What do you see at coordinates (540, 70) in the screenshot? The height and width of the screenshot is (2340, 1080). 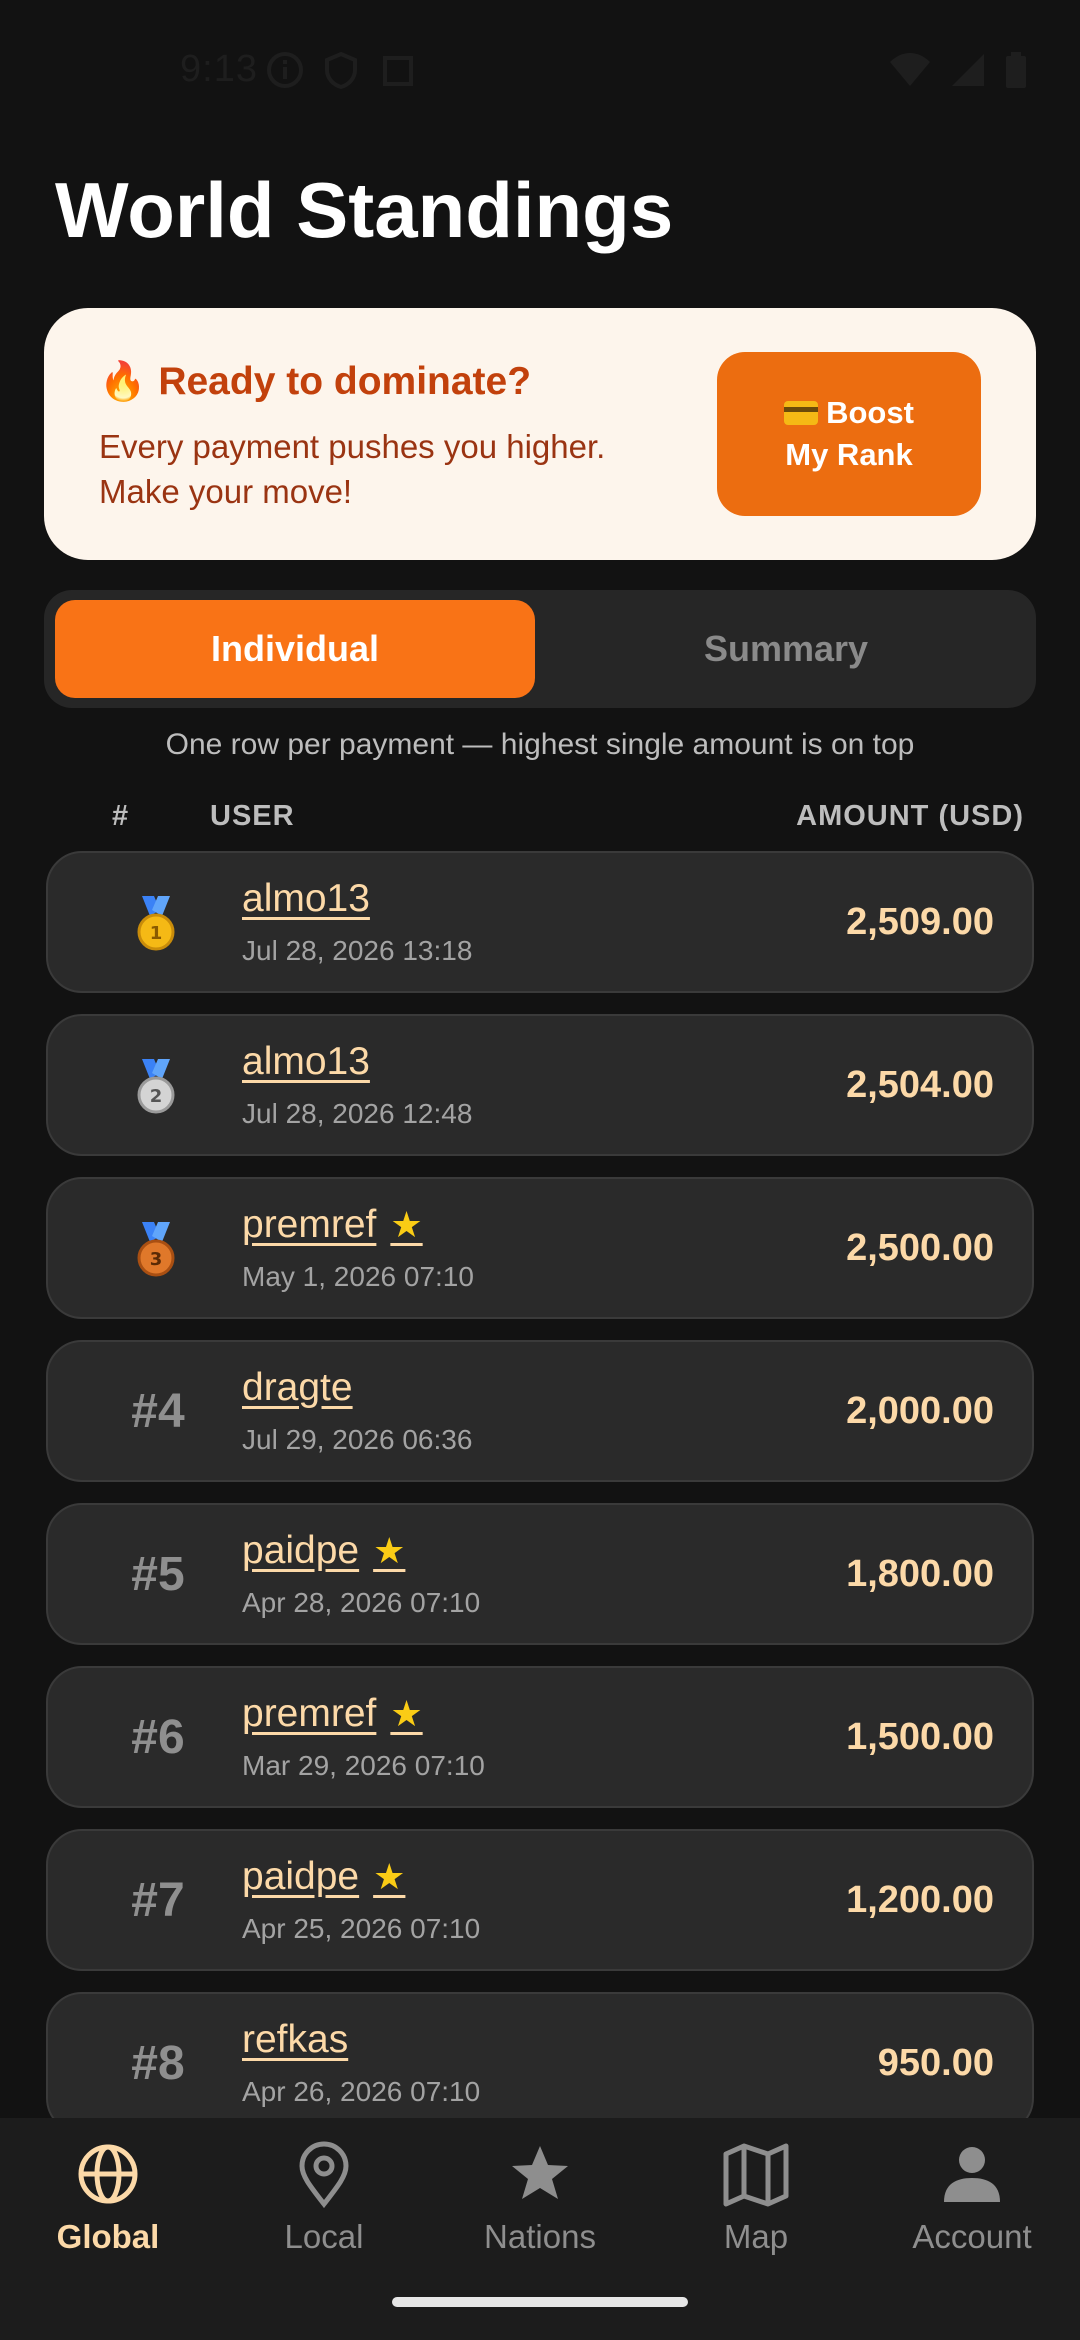 I see `status-bar: 9:13` at bounding box center [540, 70].